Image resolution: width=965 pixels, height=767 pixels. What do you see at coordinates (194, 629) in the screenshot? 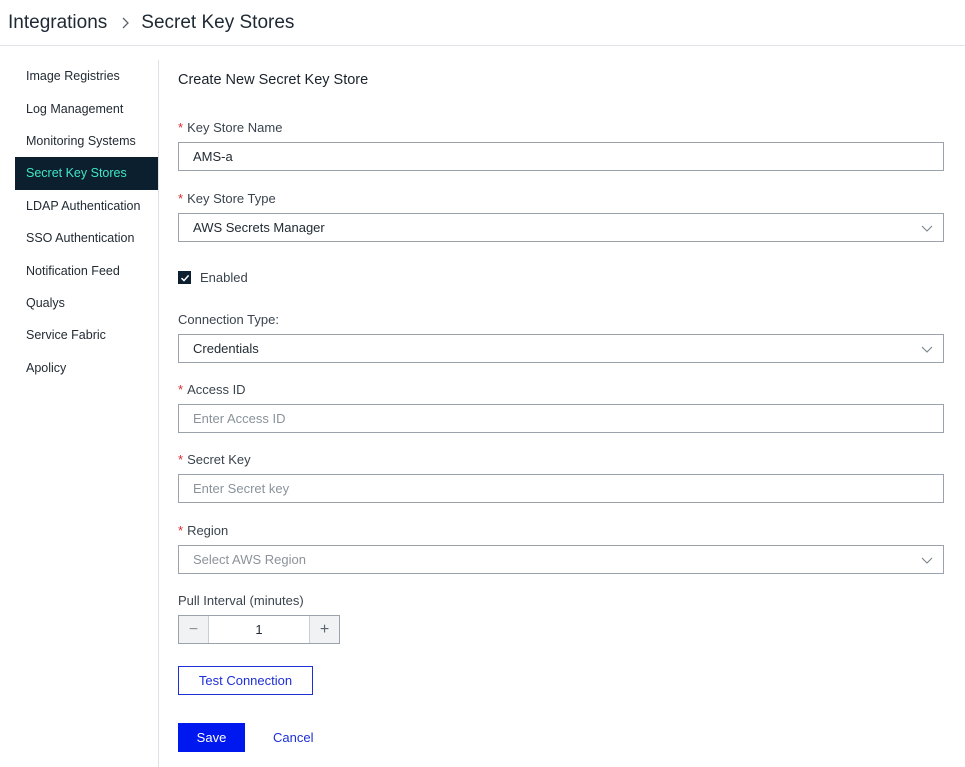
I see `decrement-button: −` at bounding box center [194, 629].